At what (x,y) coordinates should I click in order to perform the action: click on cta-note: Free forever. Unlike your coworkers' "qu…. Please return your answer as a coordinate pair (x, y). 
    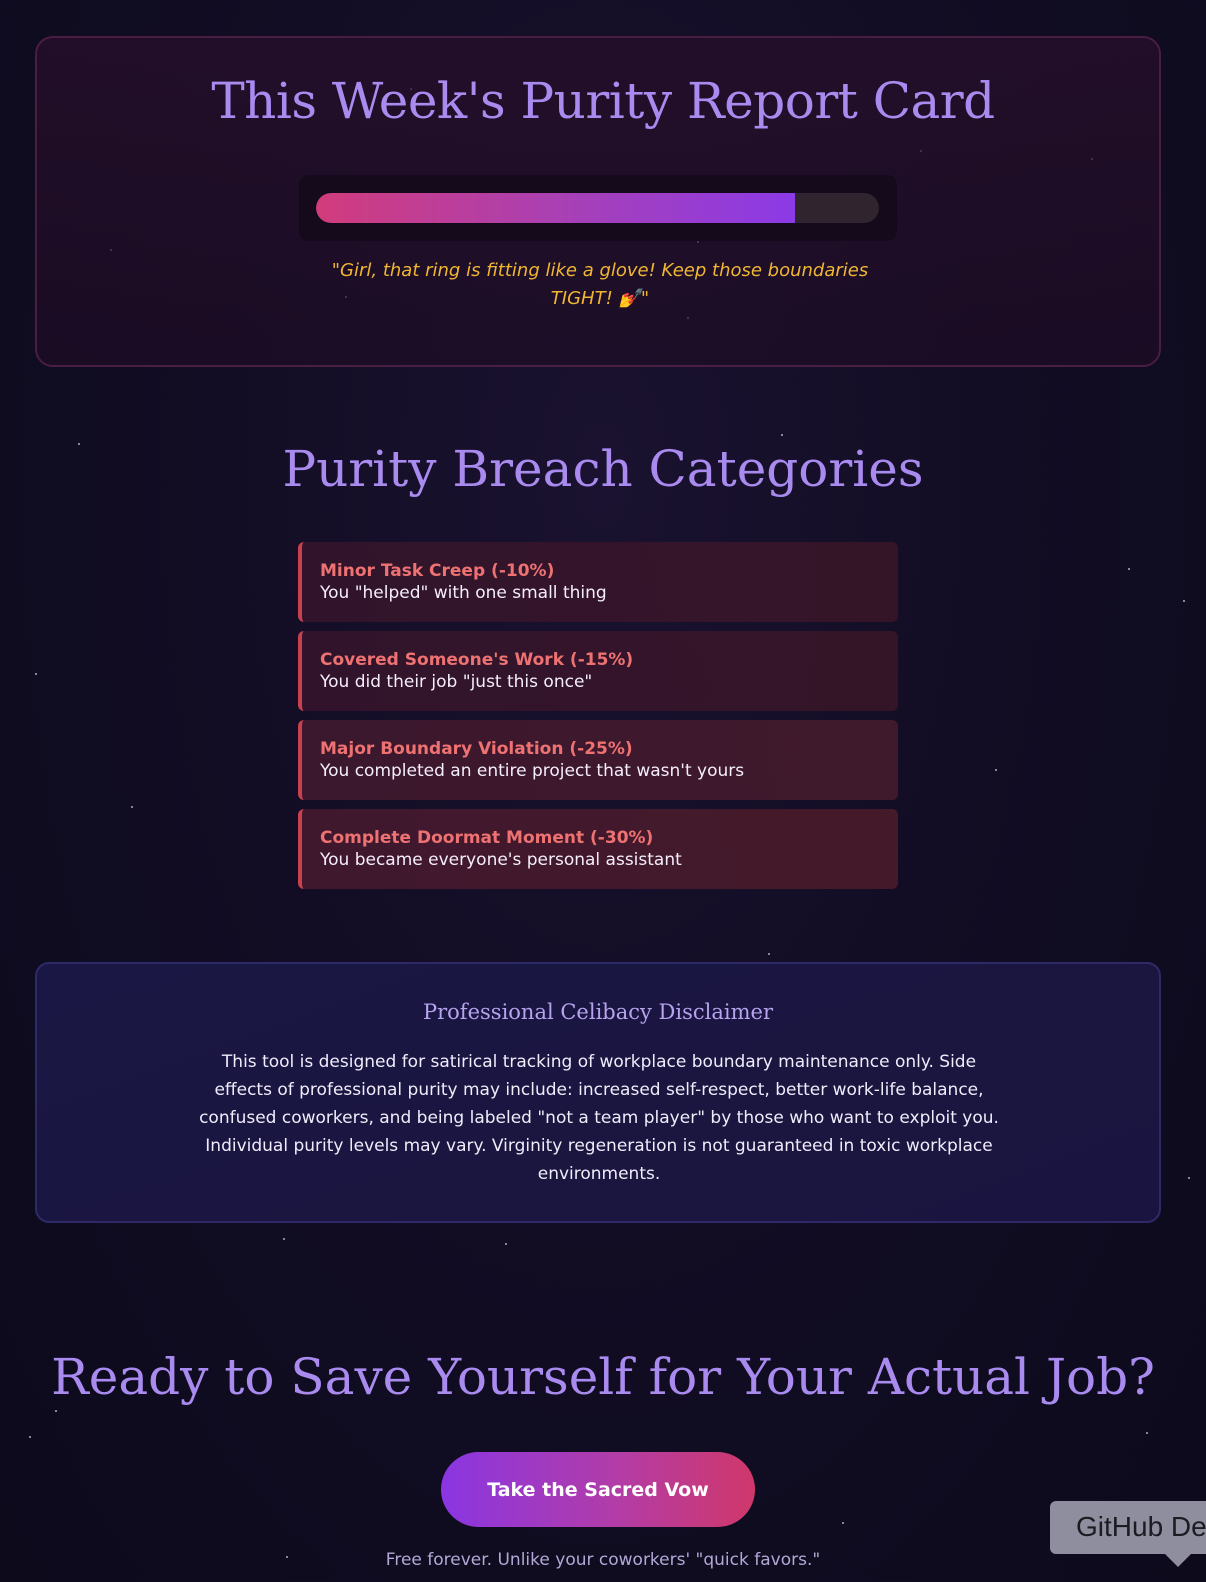
    Looking at the image, I should click on (603, 1560).